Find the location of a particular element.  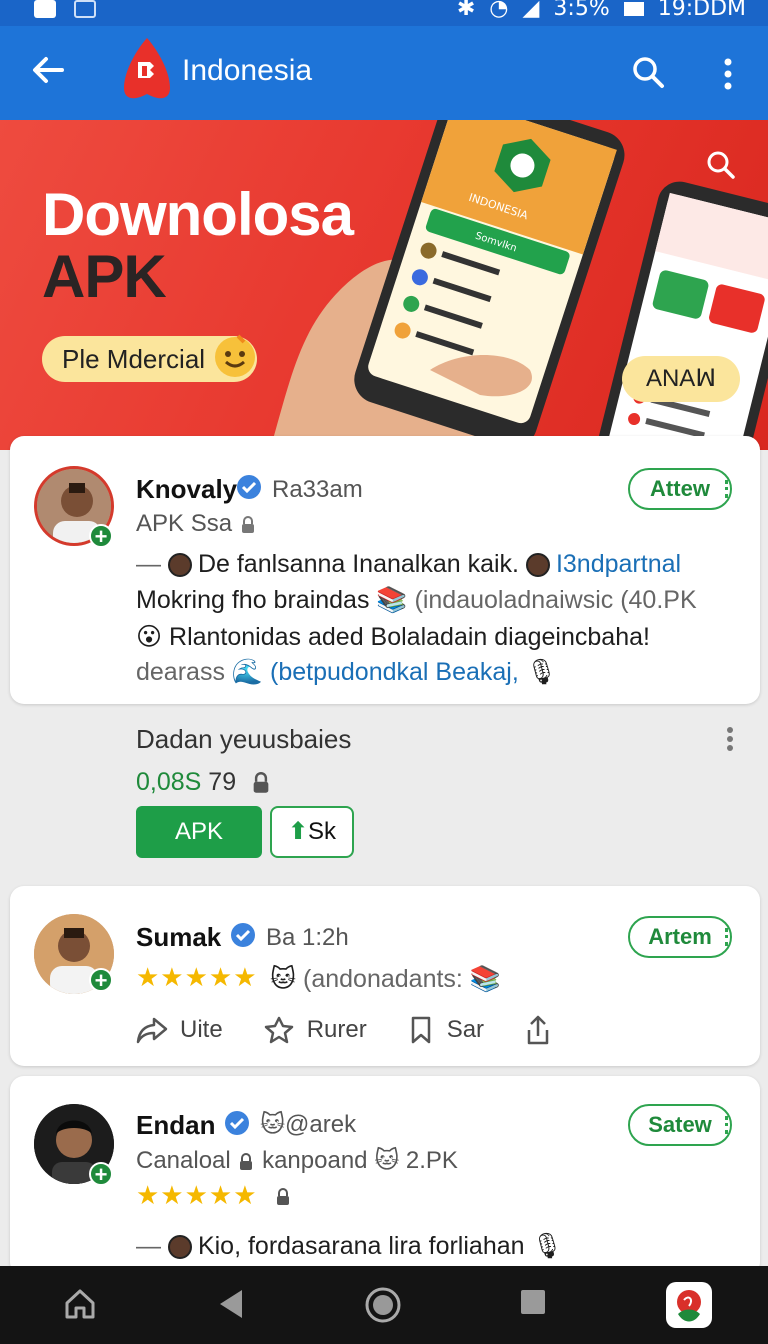

post-extra-text: (andonadants: is located at coordinates (383, 979).